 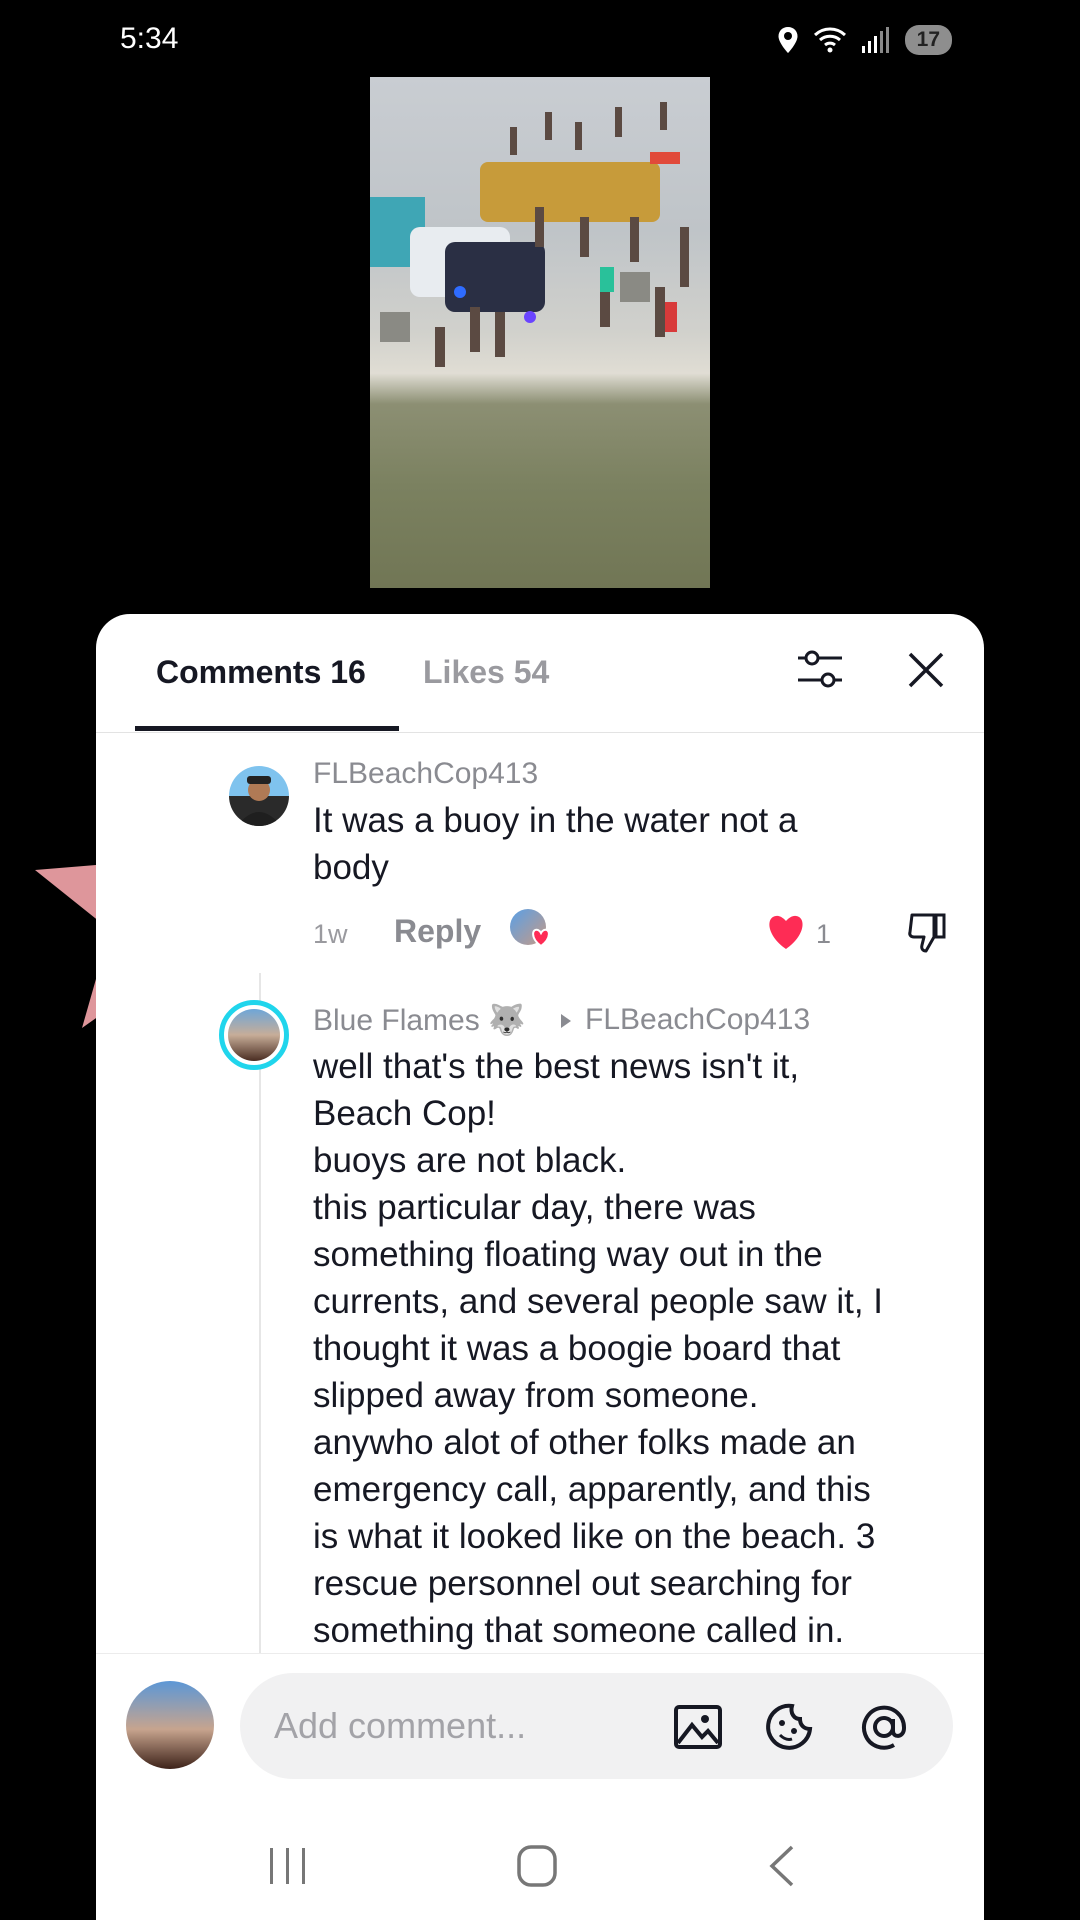 I want to click on comment-text-line: something floating way out in the, so click(x=568, y=1254).